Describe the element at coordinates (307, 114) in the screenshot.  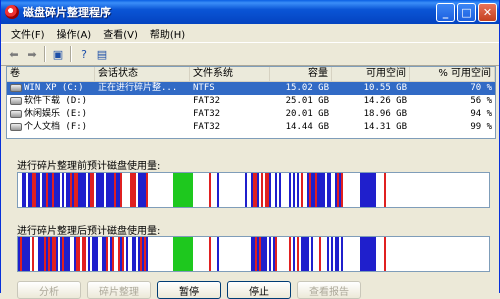
I see `capacity: 20.01 GB` at that location.